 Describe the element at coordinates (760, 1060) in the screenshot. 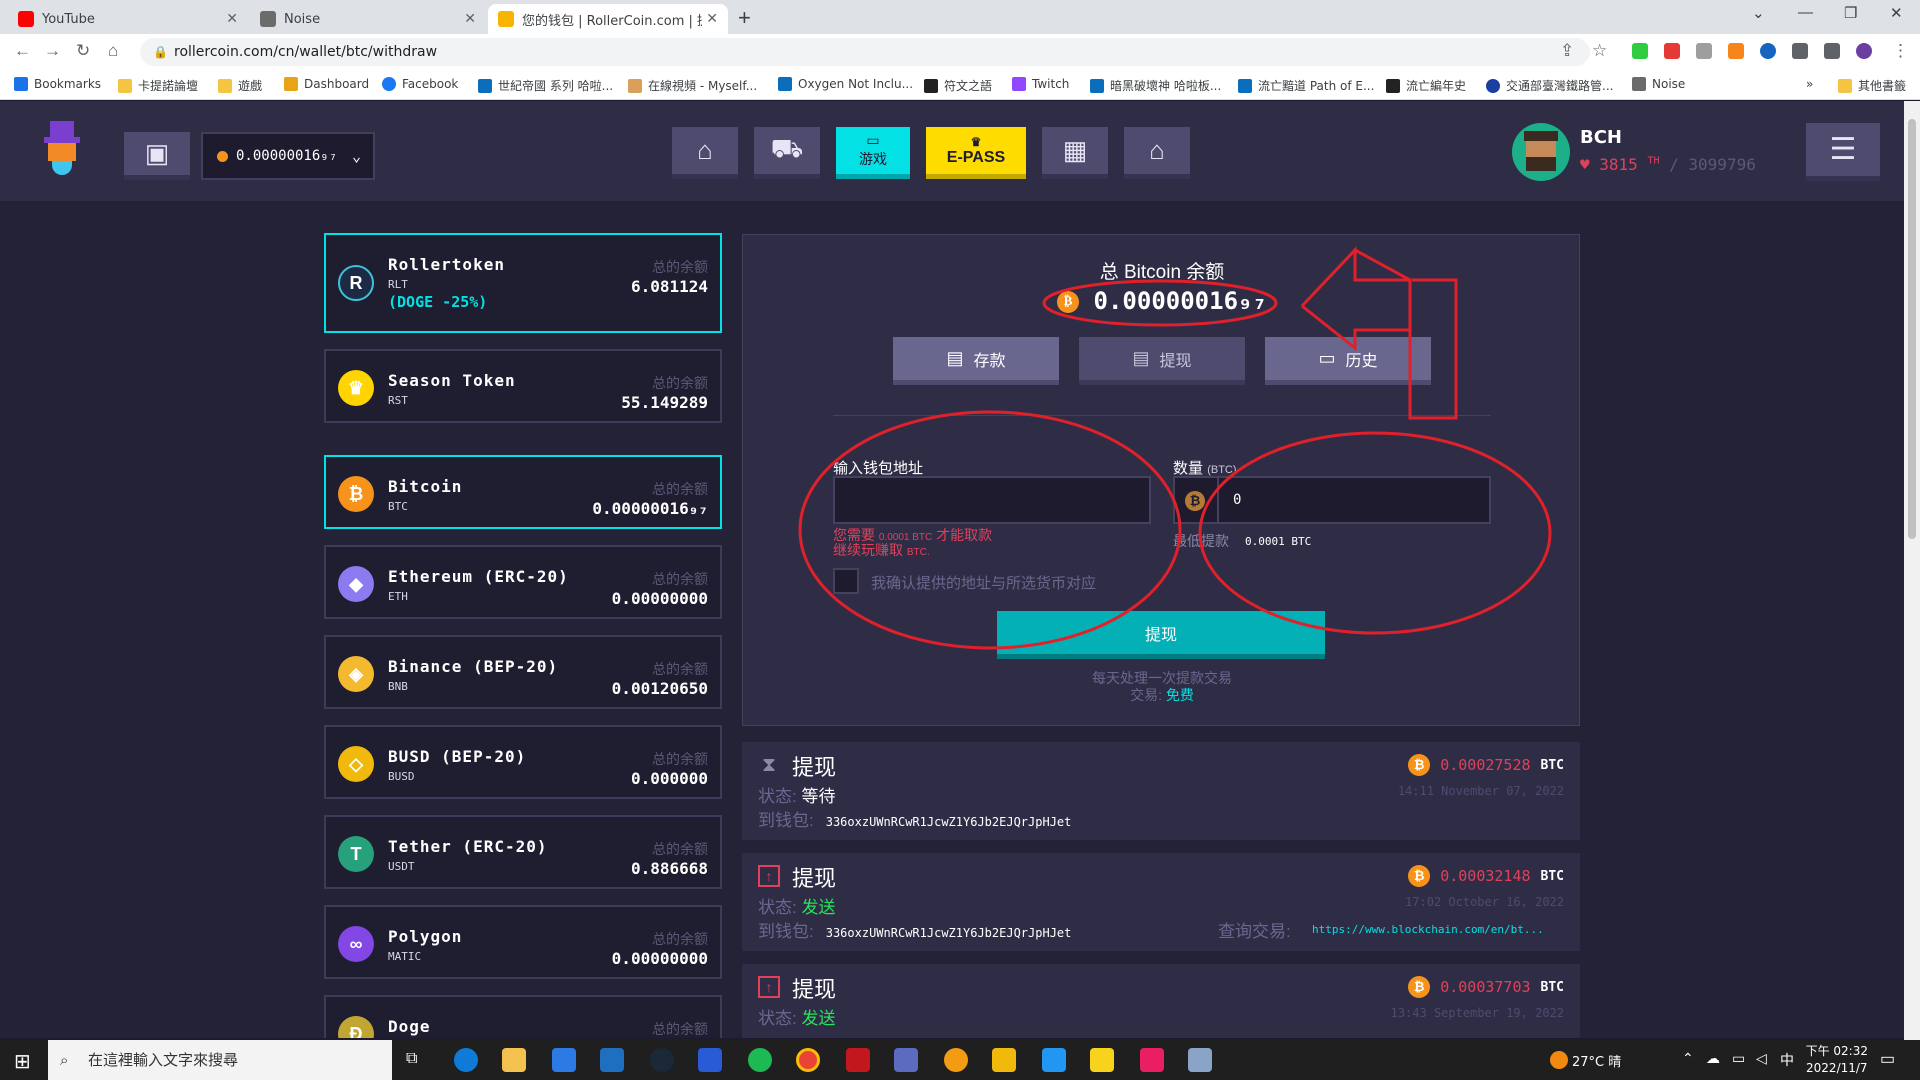

I see `spotify-icon` at that location.